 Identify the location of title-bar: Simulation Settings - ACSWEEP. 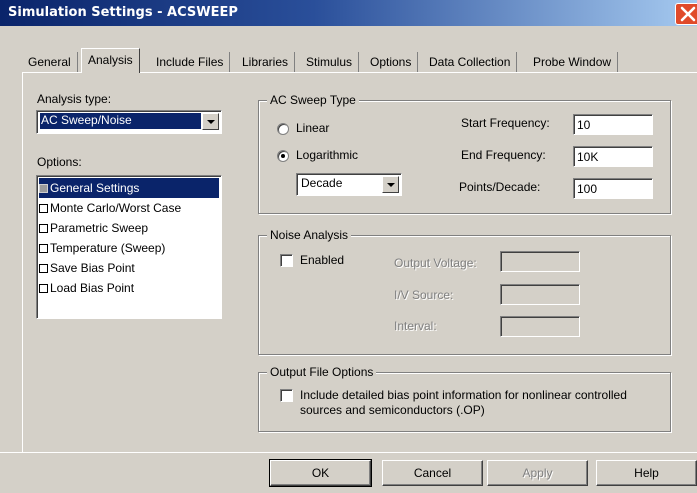
(348, 13).